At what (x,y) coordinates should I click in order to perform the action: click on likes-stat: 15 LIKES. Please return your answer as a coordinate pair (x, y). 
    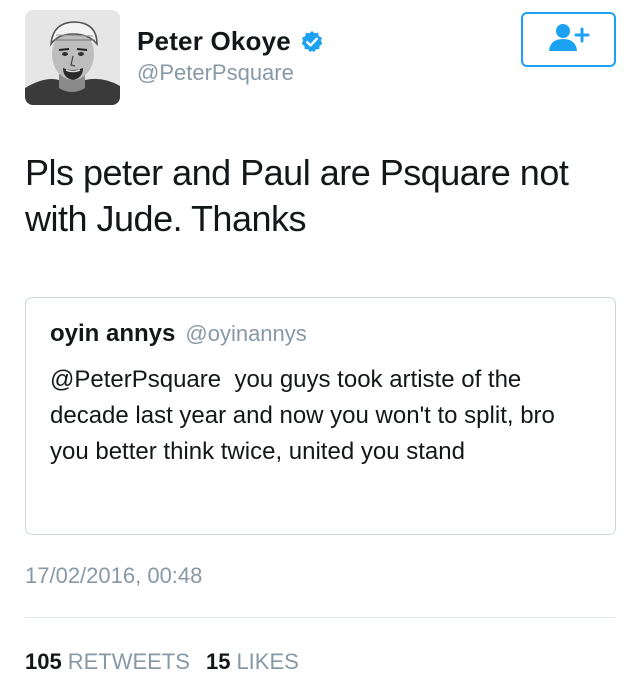
    Looking at the image, I should click on (252, 661).